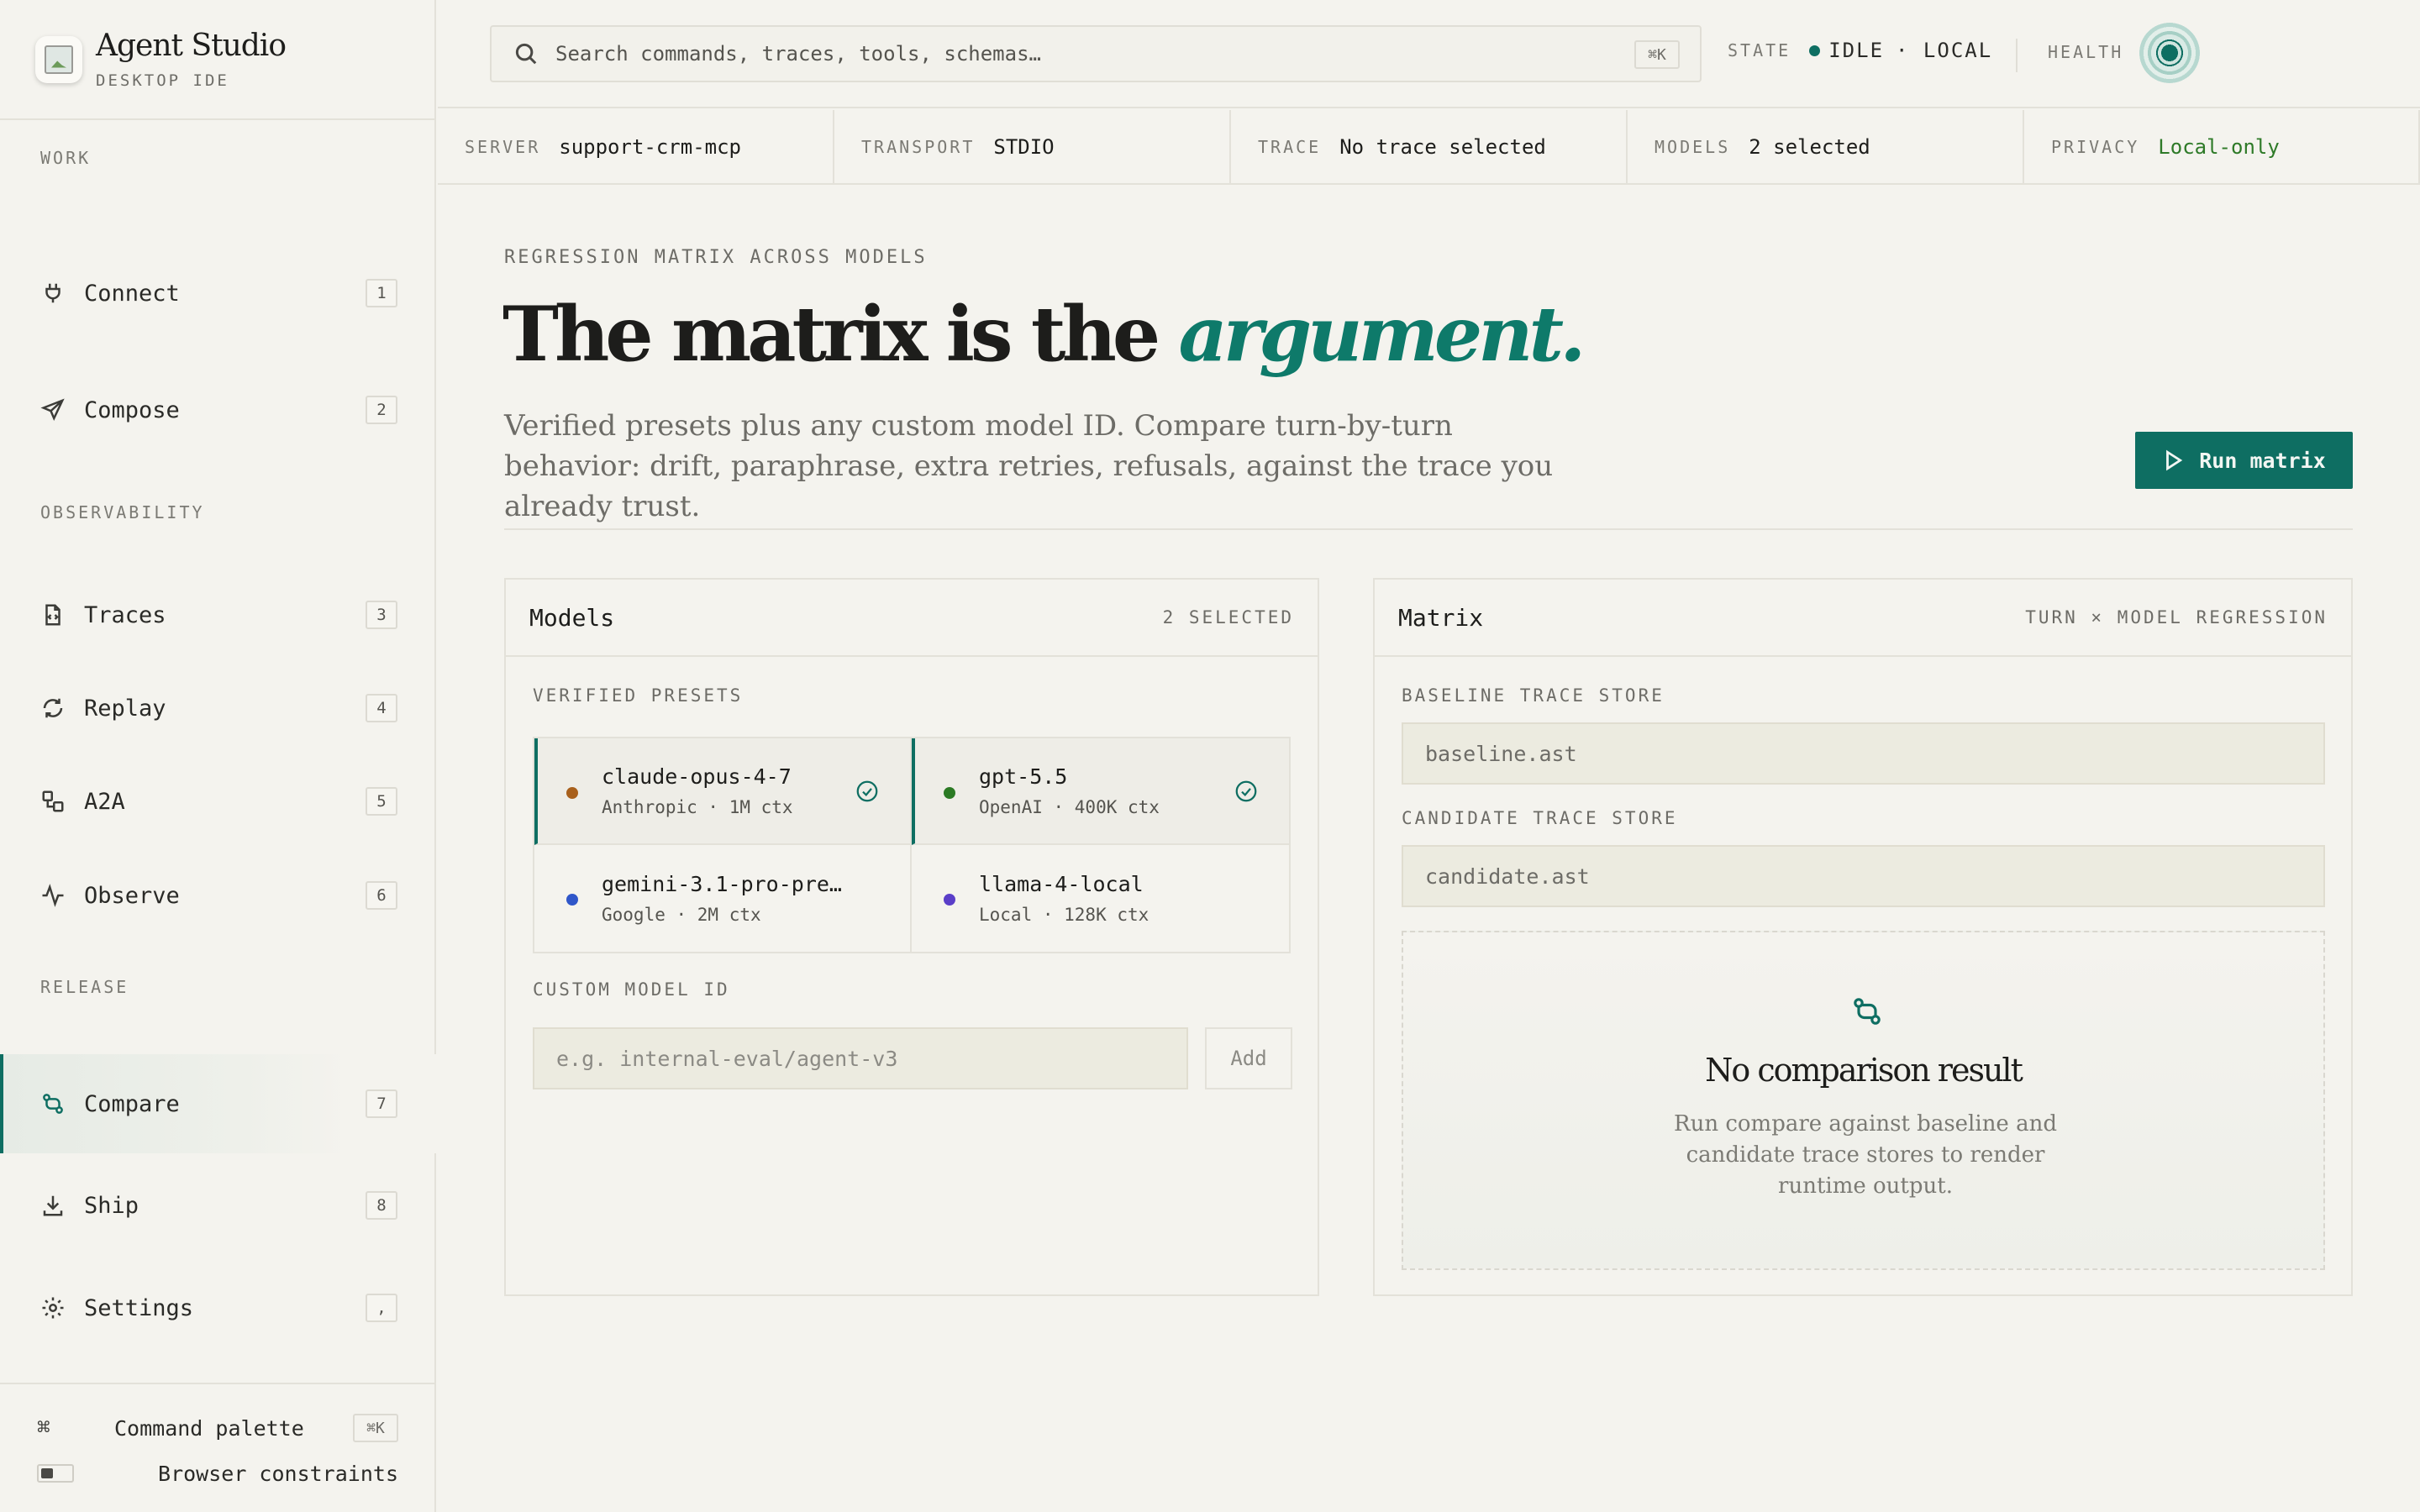 The image size is (2420, 1512). I want to click on sidebar-item-a2a: A2A 5, so click(218, 801).